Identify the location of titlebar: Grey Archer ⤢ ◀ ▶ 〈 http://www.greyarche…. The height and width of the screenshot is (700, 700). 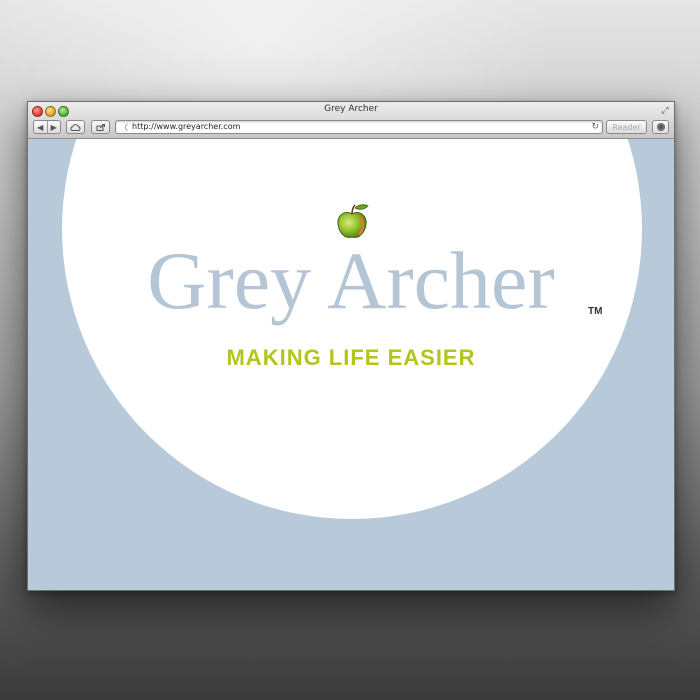
(351, 120).